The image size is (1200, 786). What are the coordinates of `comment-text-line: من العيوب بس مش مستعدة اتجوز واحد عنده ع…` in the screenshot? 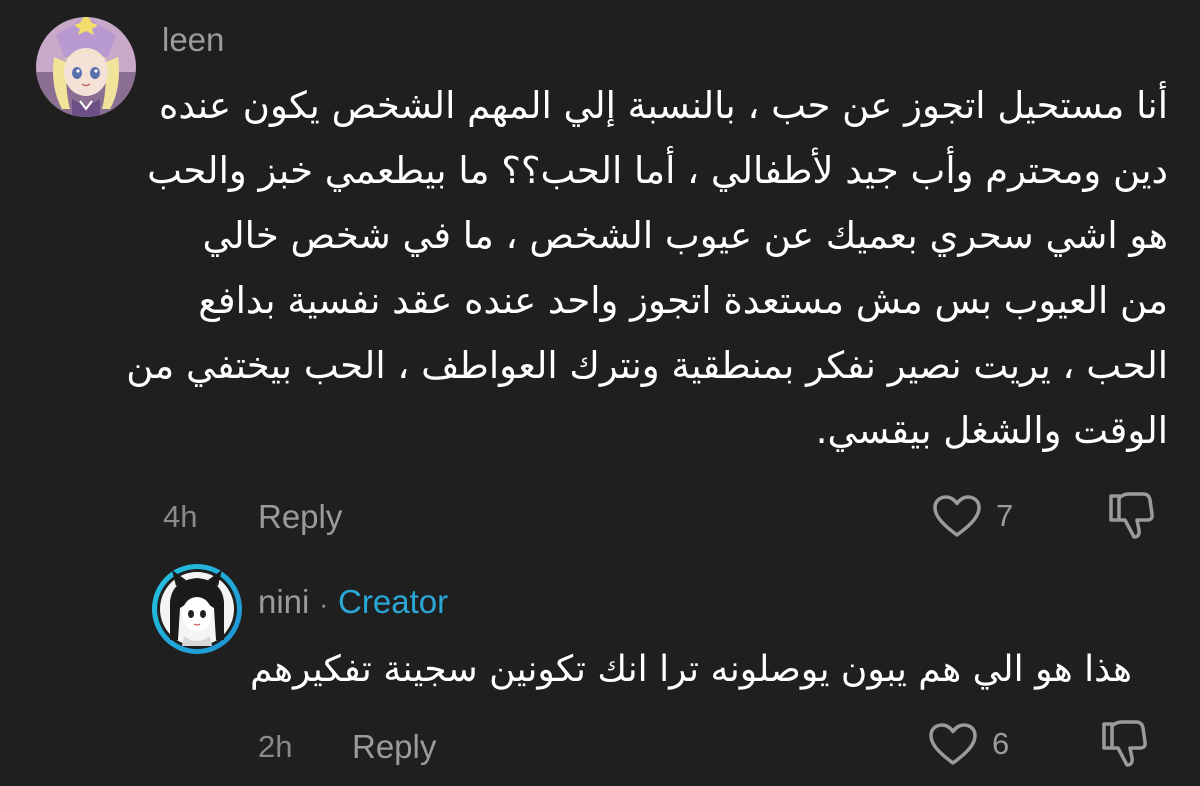 It's located at (683, 300).